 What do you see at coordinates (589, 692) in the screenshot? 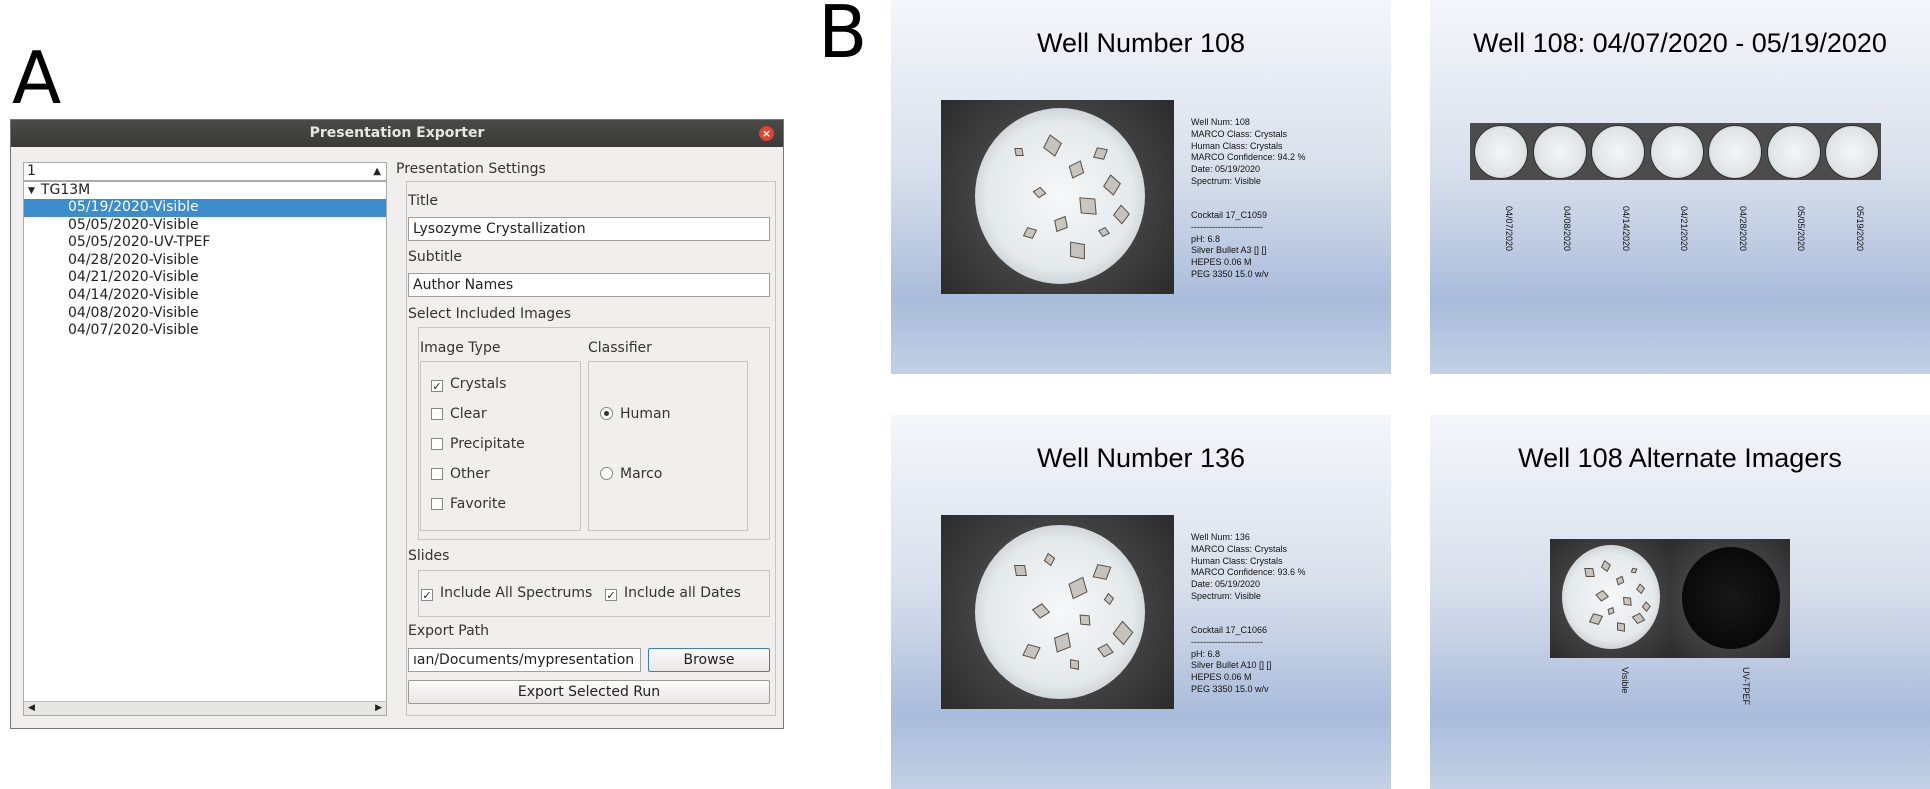
I see `export-selected-run-button: Export Selected Run` at bounding box center [589, 692].